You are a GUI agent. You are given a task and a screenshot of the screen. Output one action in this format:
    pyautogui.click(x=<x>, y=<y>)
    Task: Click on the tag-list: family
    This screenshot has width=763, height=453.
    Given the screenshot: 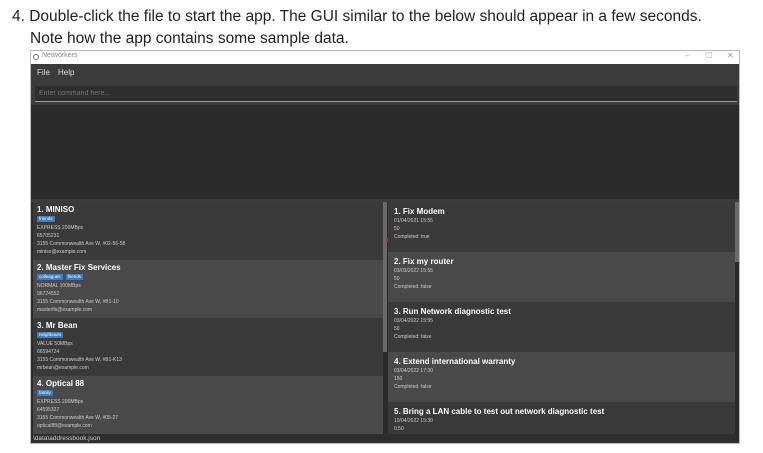 What is the action you would take?
    pyautogui.click(x=210, y=393)
    